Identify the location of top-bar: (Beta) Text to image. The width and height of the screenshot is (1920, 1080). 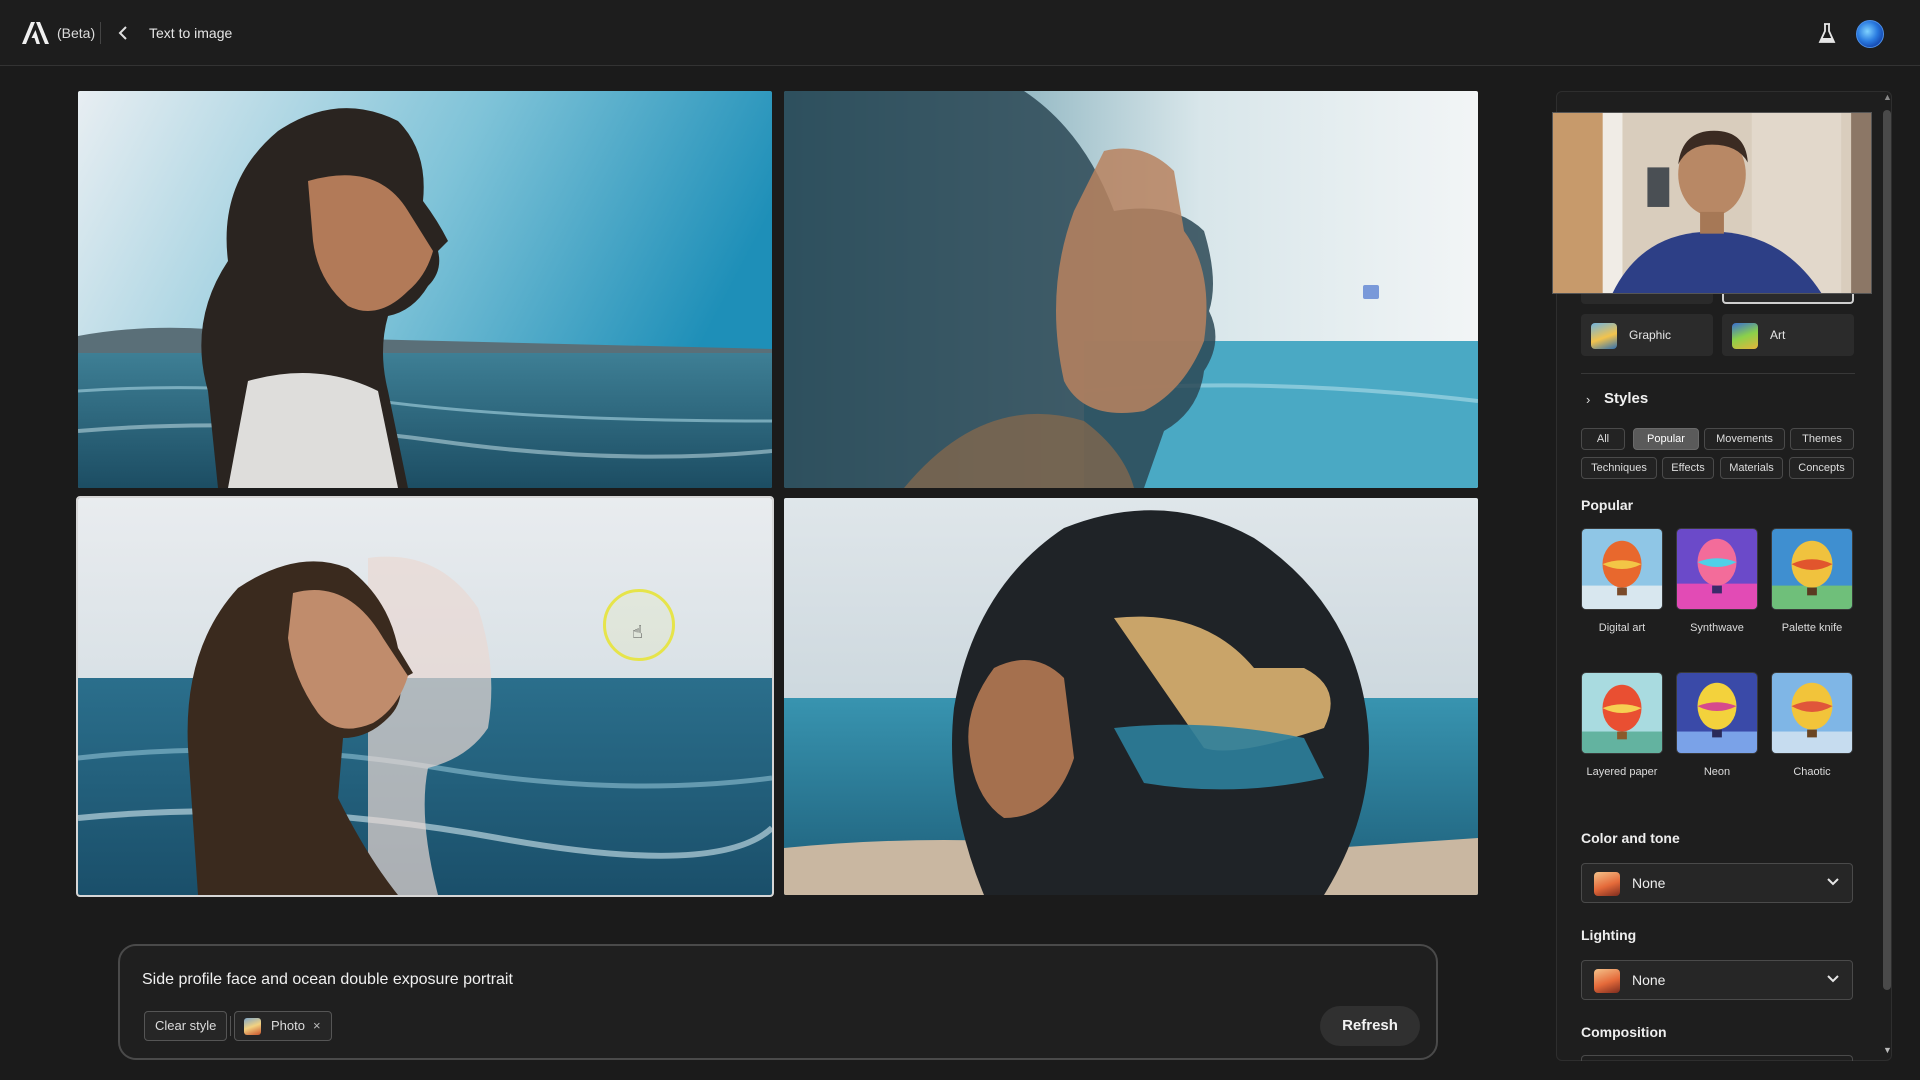
(960, 33).